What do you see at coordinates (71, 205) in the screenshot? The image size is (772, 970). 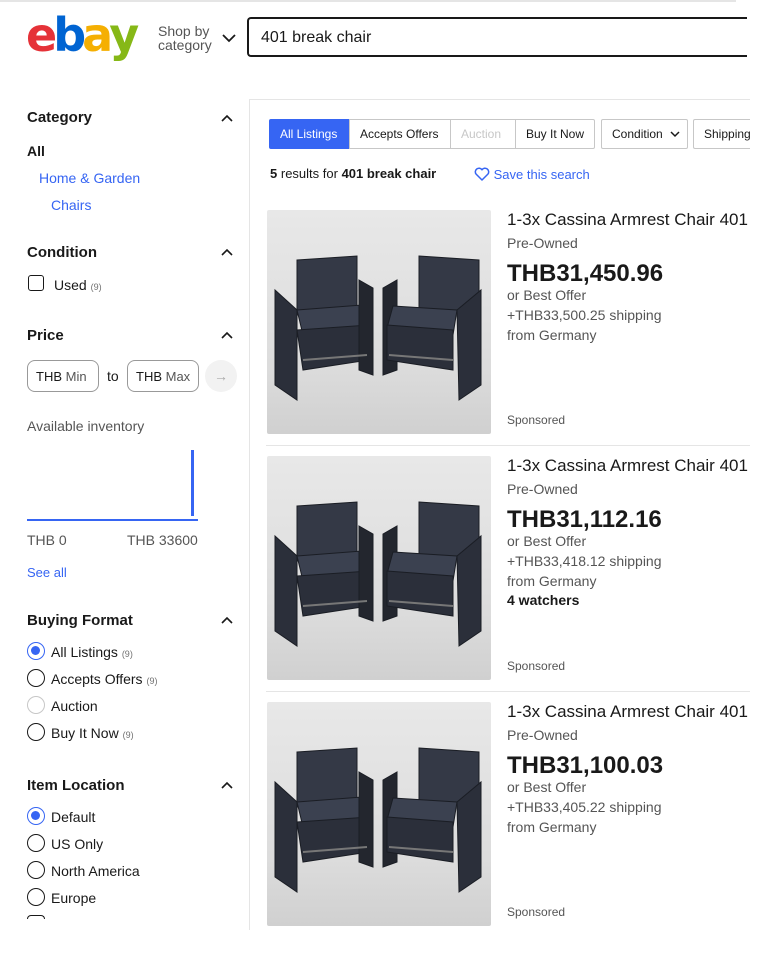 I see `category-chairs-link: Chairs` at bounding box center [71, 205].